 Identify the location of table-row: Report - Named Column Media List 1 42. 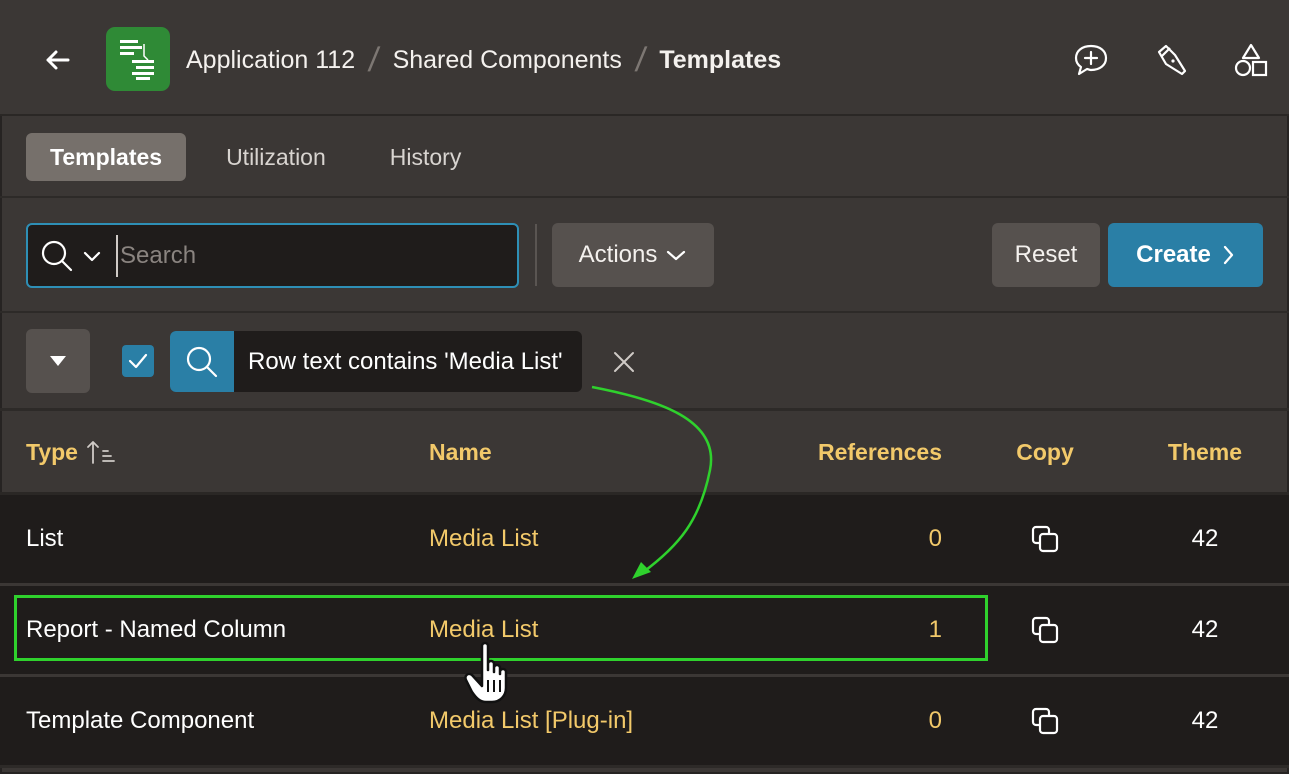
(644, 630).